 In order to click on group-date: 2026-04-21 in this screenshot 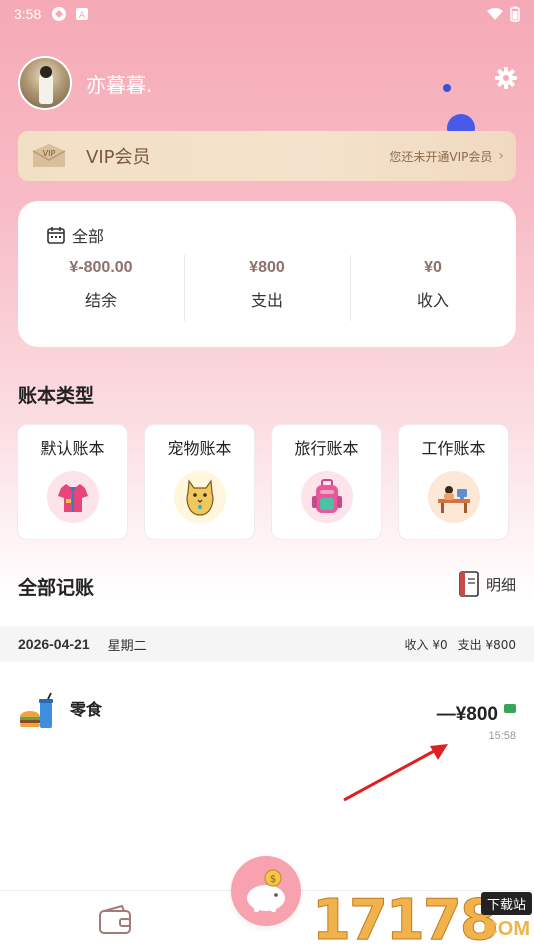, I will do `click(54, 644)`.